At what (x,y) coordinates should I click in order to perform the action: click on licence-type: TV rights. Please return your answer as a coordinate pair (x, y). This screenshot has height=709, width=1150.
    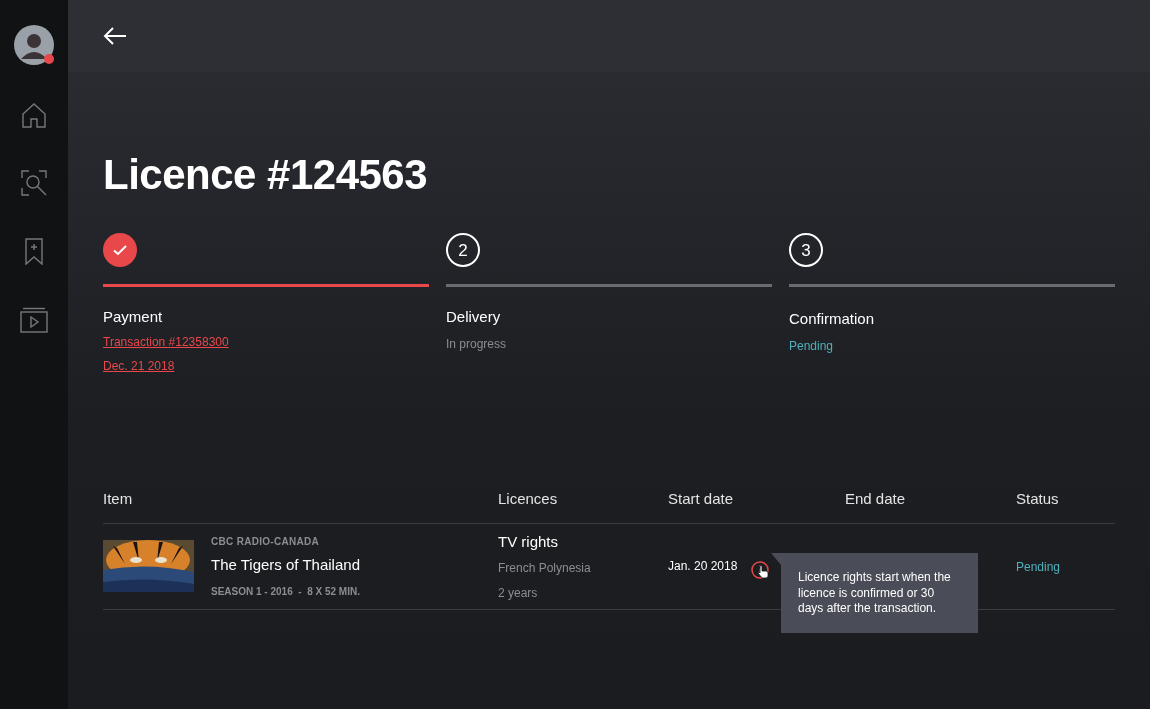
    Looking at the image, I should click on (528, 542).